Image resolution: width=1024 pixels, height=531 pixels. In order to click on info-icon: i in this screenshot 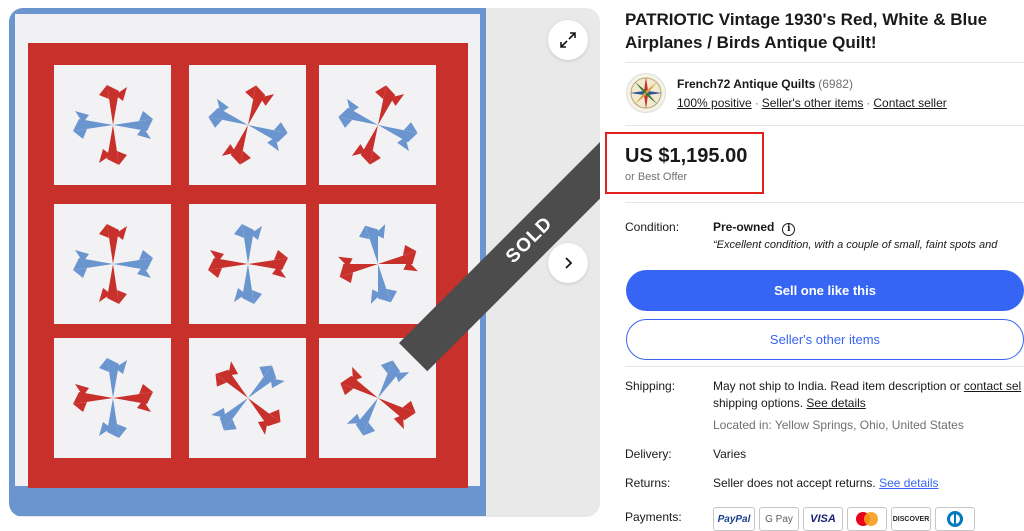, I will do `click(789, 229)`.